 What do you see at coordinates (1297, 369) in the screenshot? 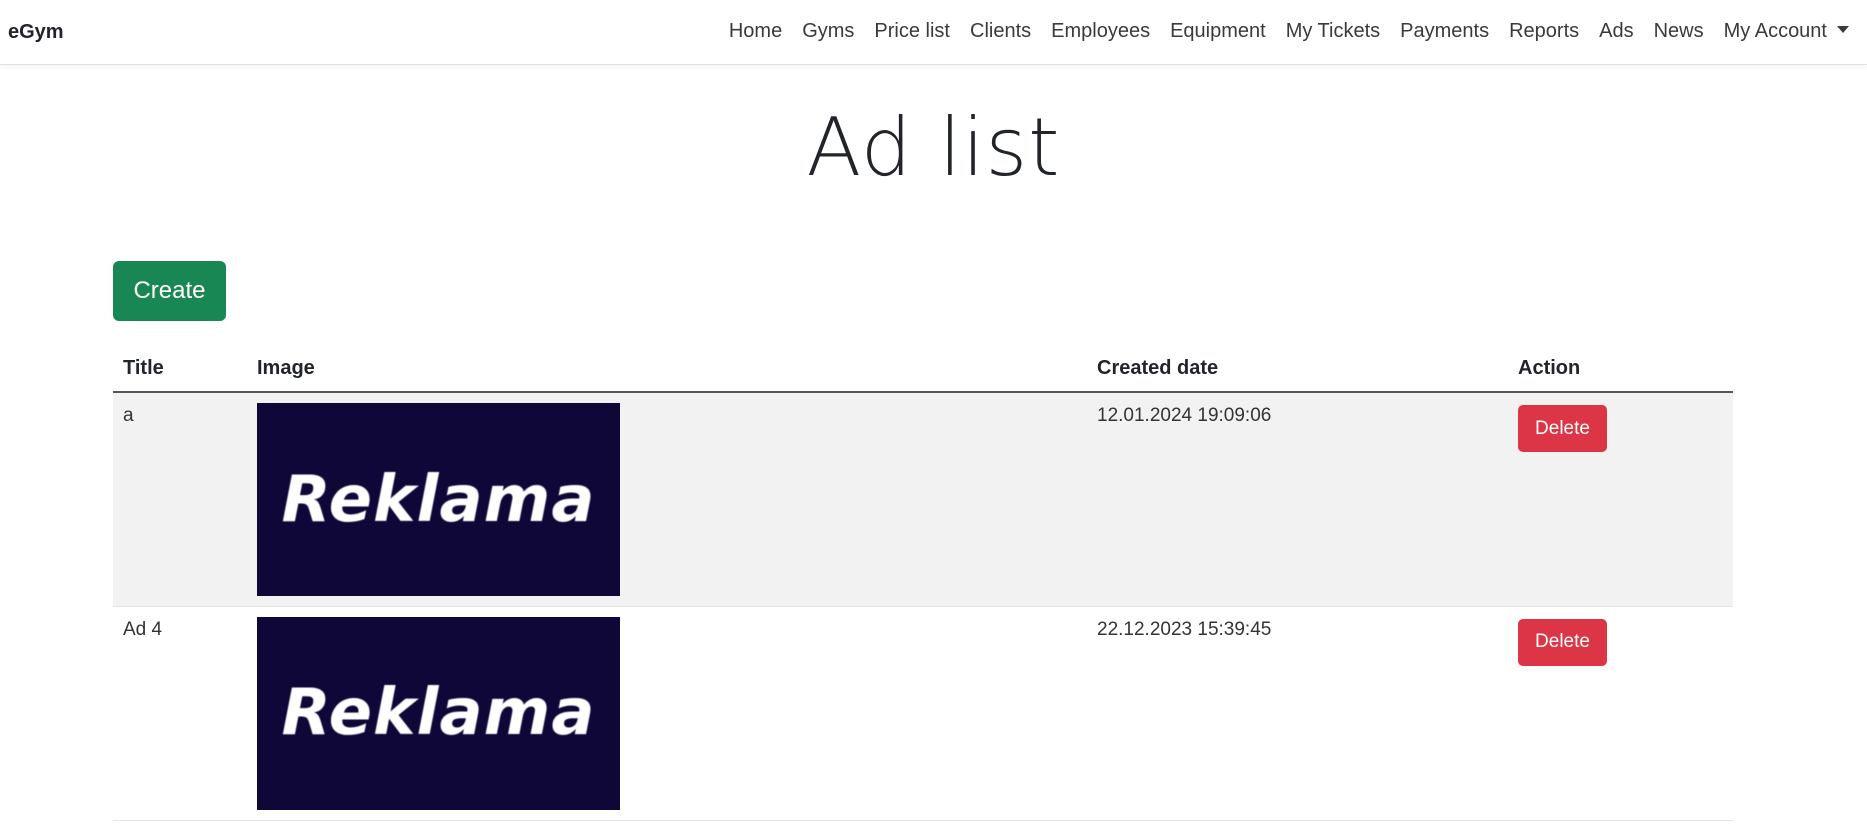
I see `column-header-created-date: Created date` at bounding box center [1297, 369].